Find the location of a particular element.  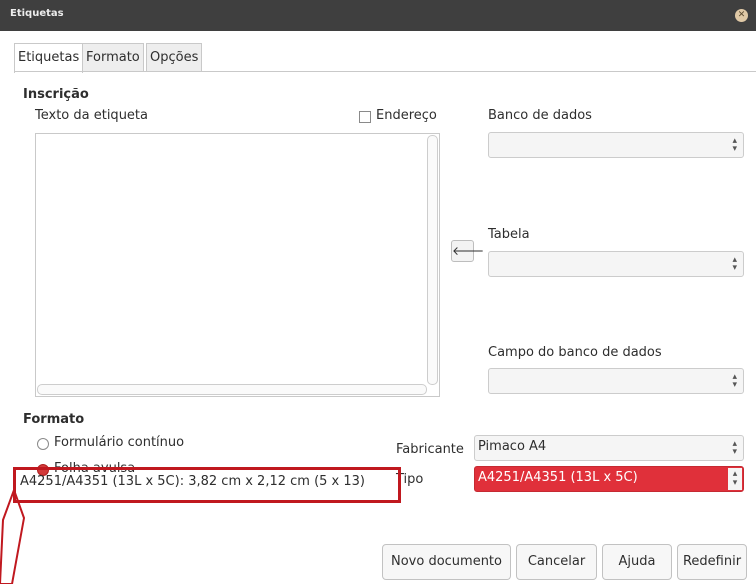

window-title: Etiquetas is located at coordinates (37, 13).